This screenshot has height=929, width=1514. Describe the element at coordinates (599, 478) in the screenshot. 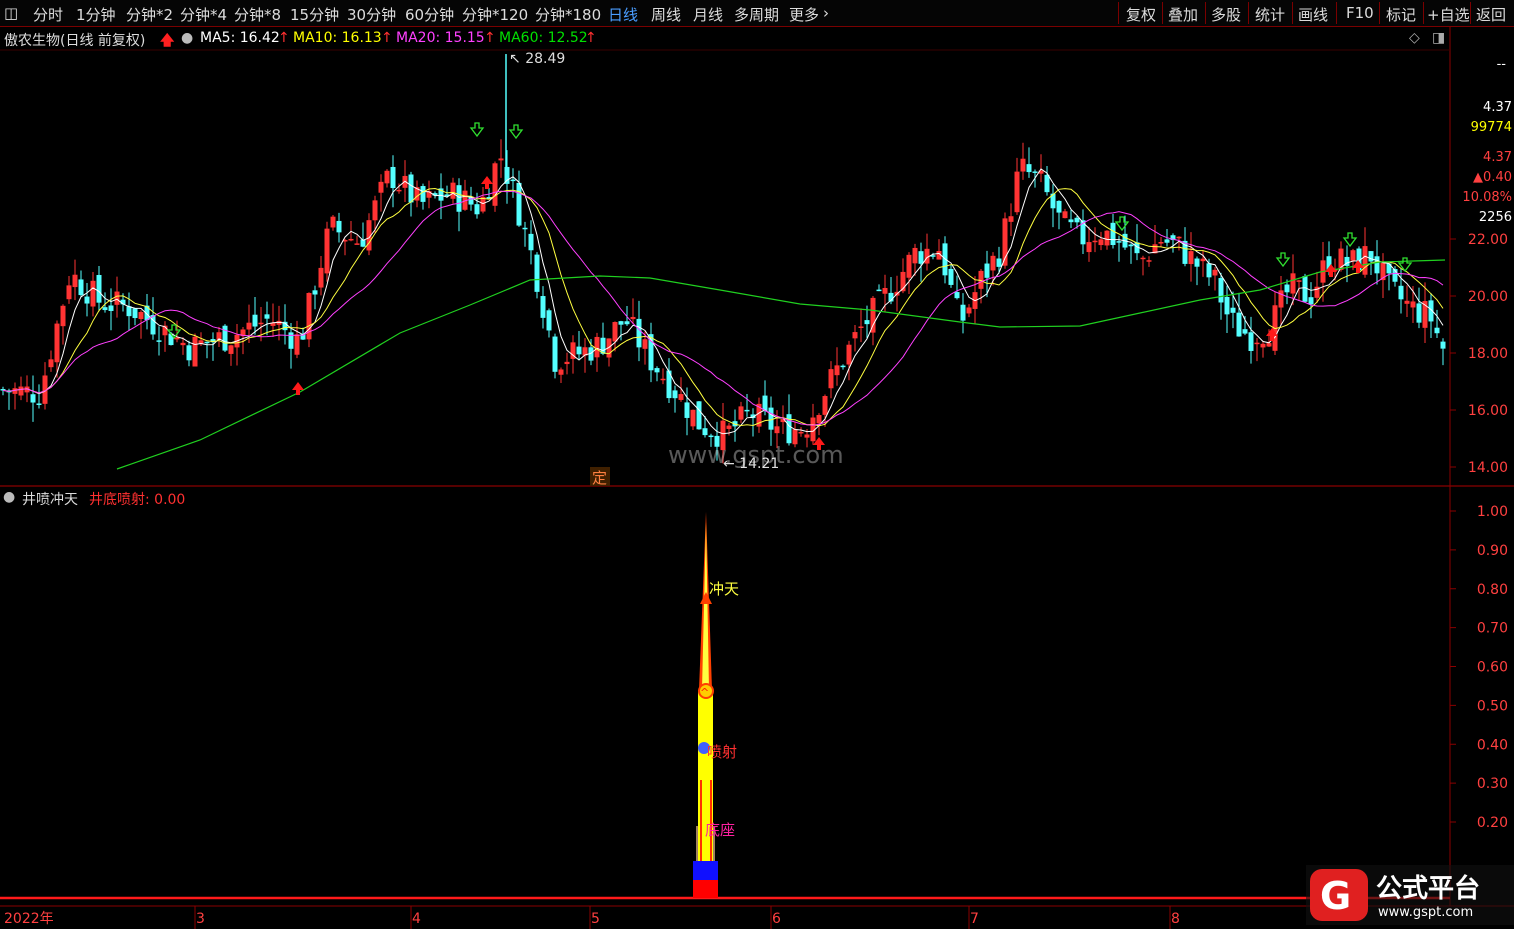

I see `ding-marker: 定` at that location.